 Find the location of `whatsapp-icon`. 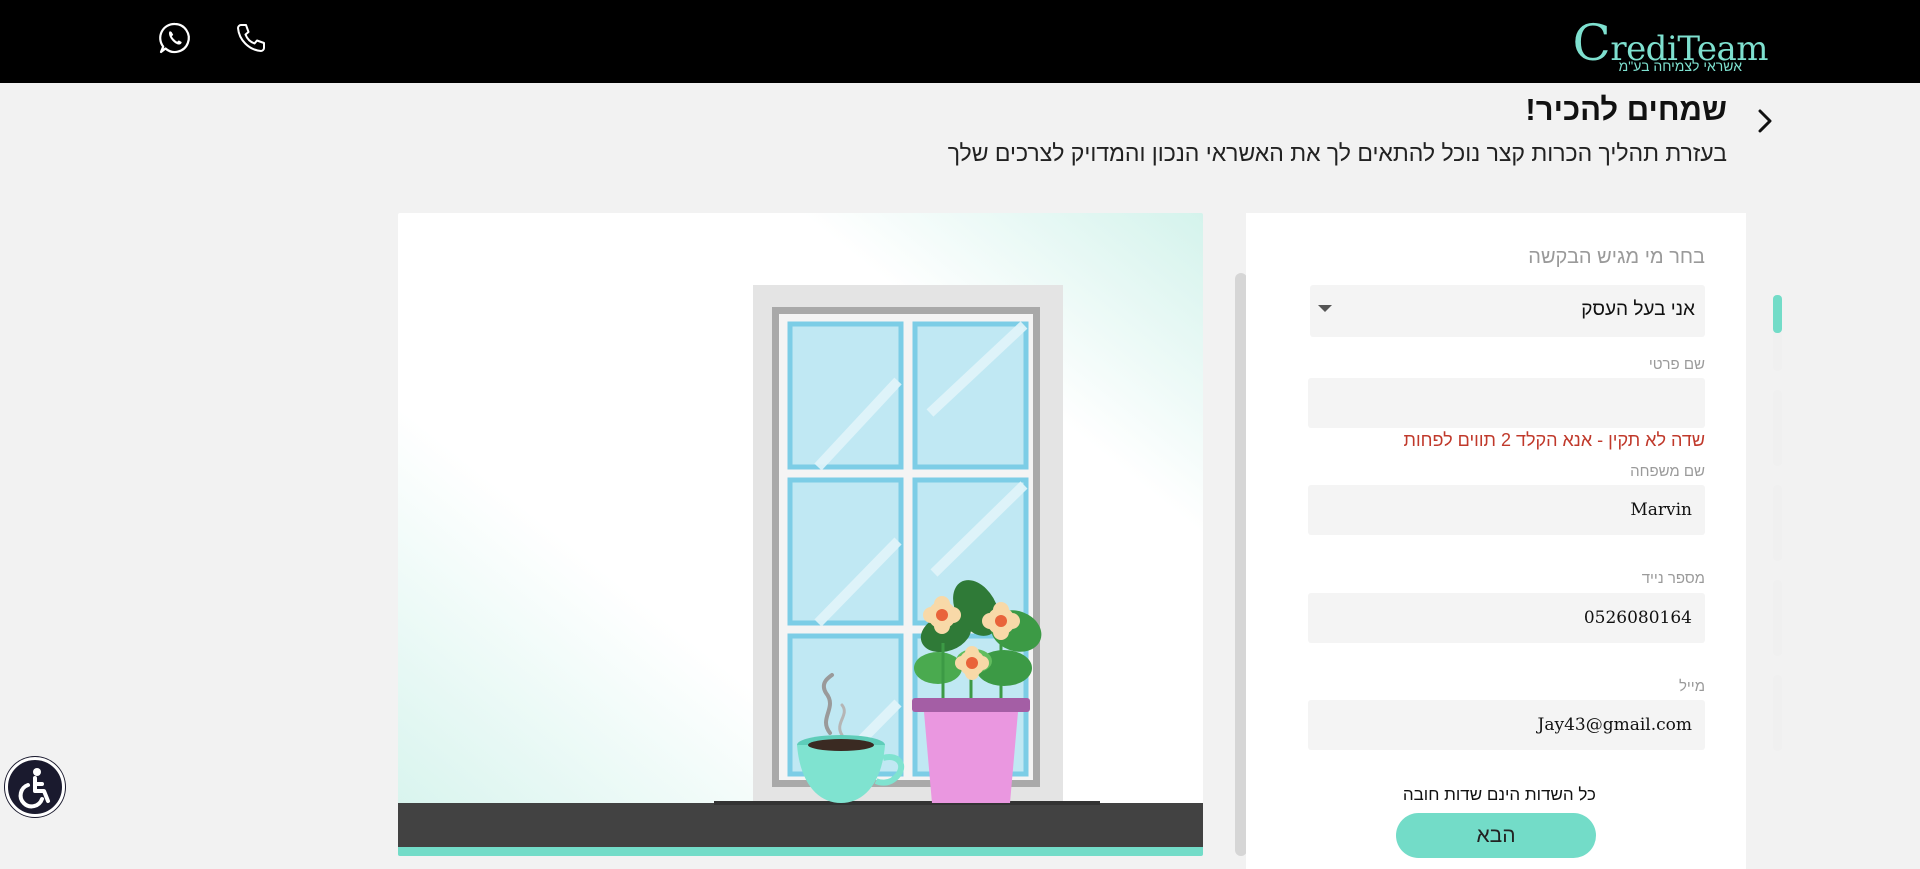

whatsapp-icon is located at coordinates (175, 38).